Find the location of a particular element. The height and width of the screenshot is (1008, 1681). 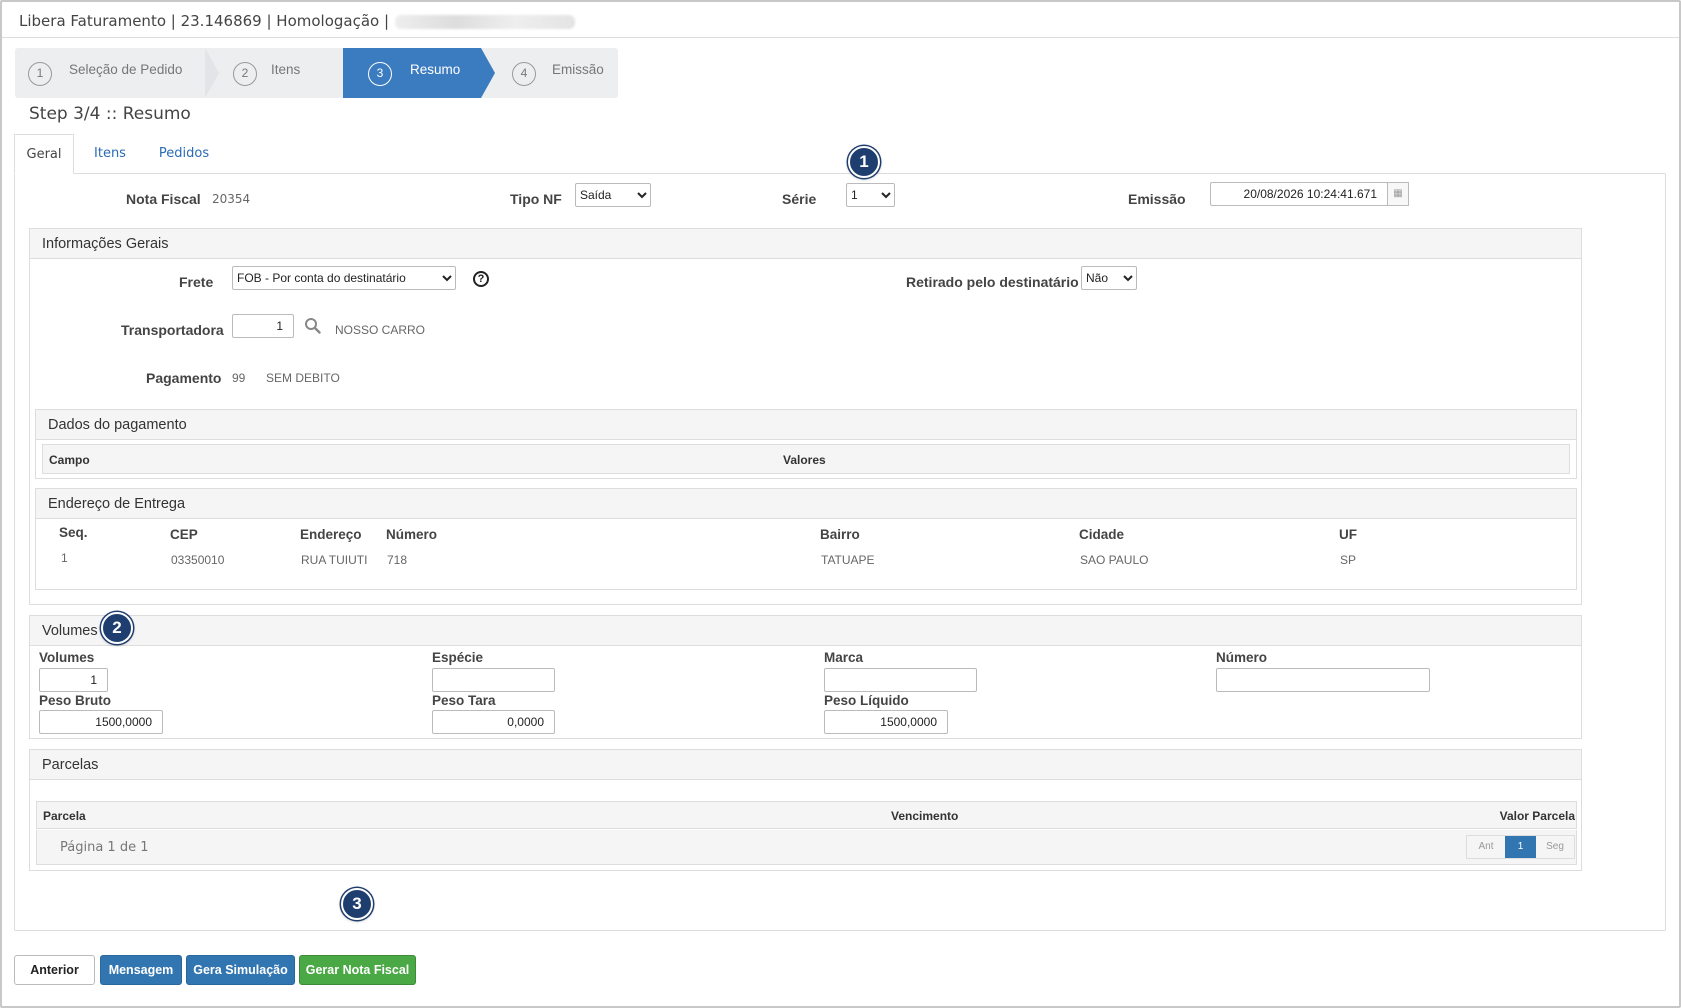

pagination: Ant 1 Seg is located at coordinates (1520, 847).